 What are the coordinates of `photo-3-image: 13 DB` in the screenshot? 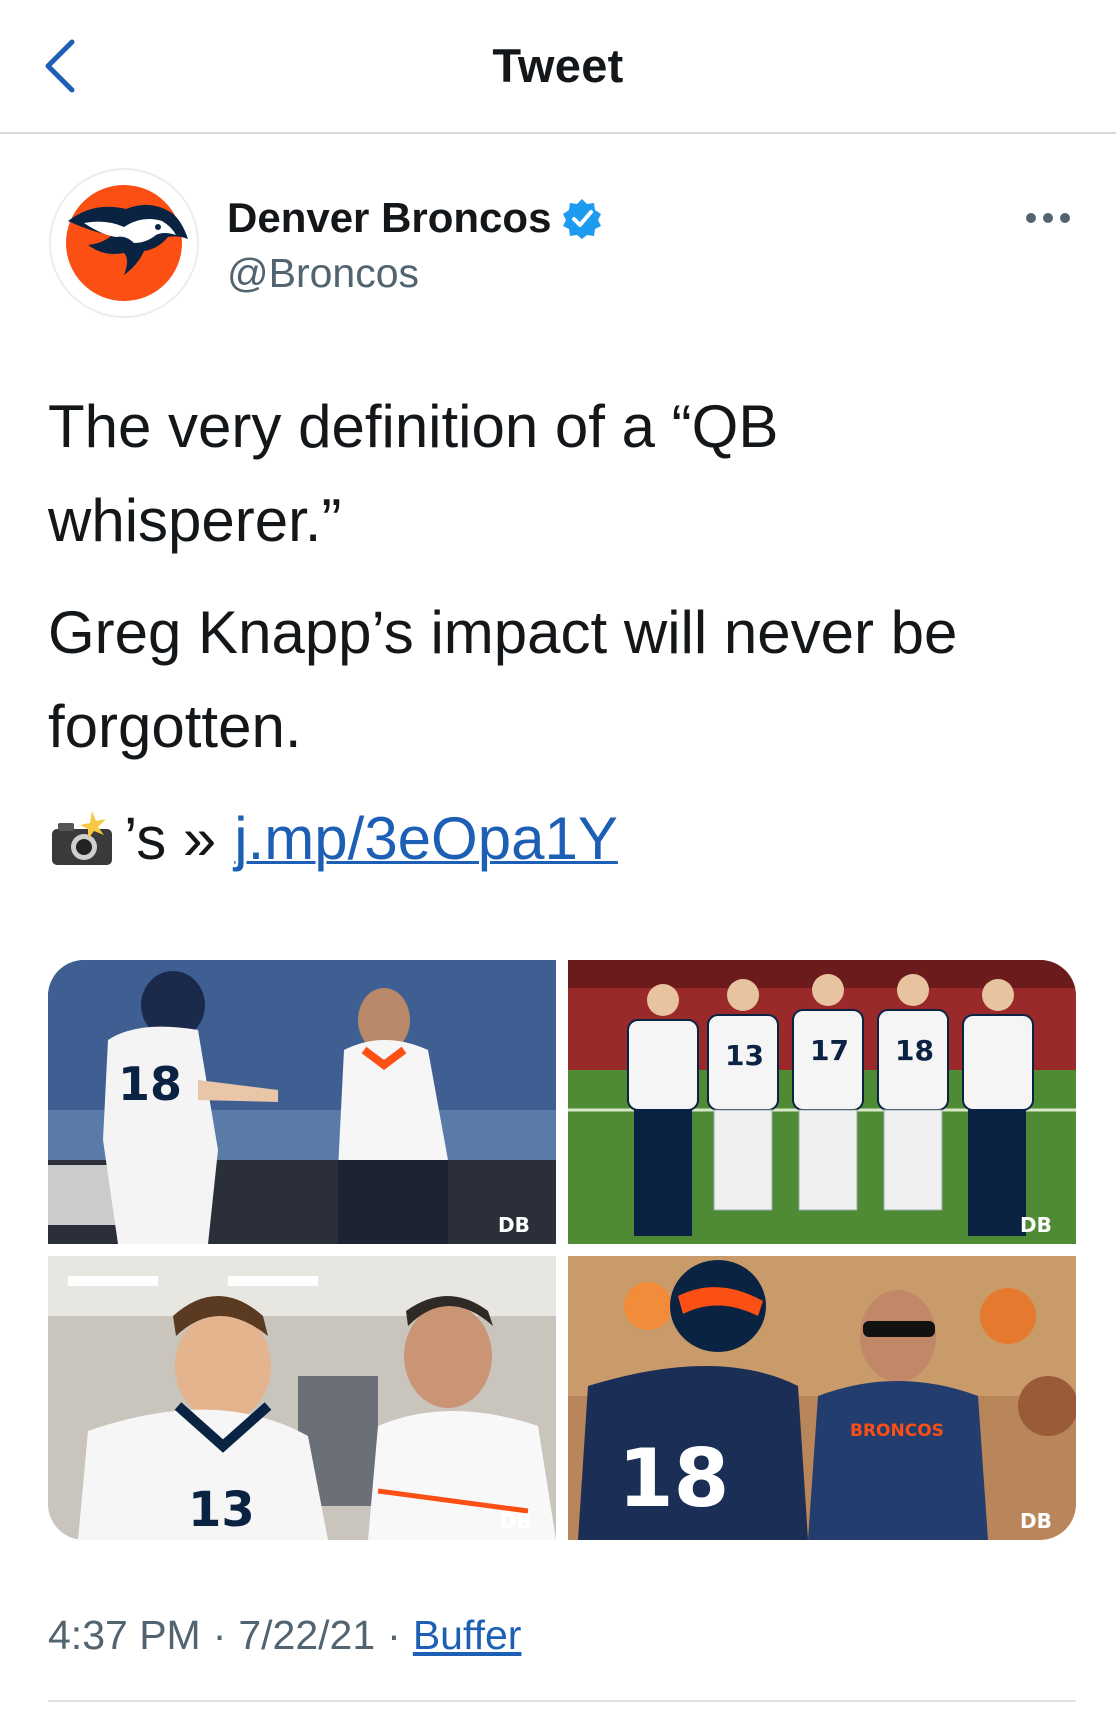 It's located at (302, 1398).